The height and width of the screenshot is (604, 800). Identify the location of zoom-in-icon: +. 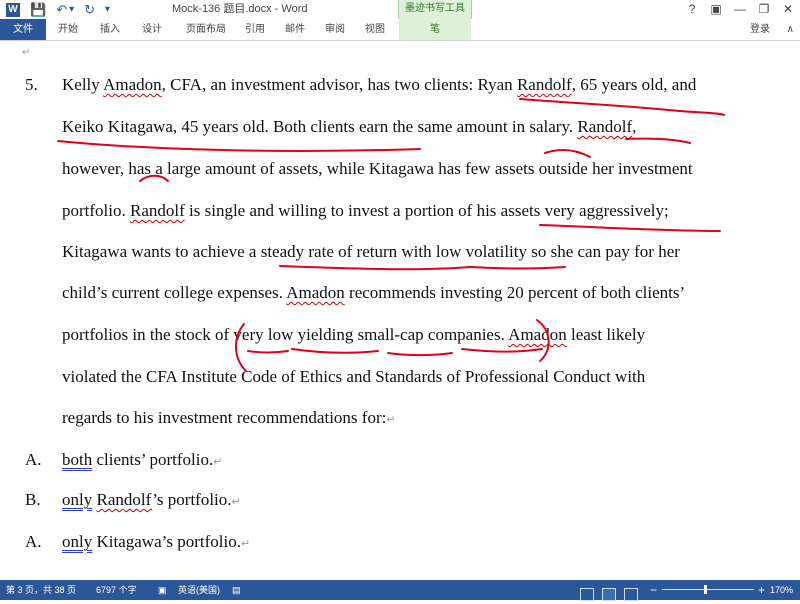
(761, 590).